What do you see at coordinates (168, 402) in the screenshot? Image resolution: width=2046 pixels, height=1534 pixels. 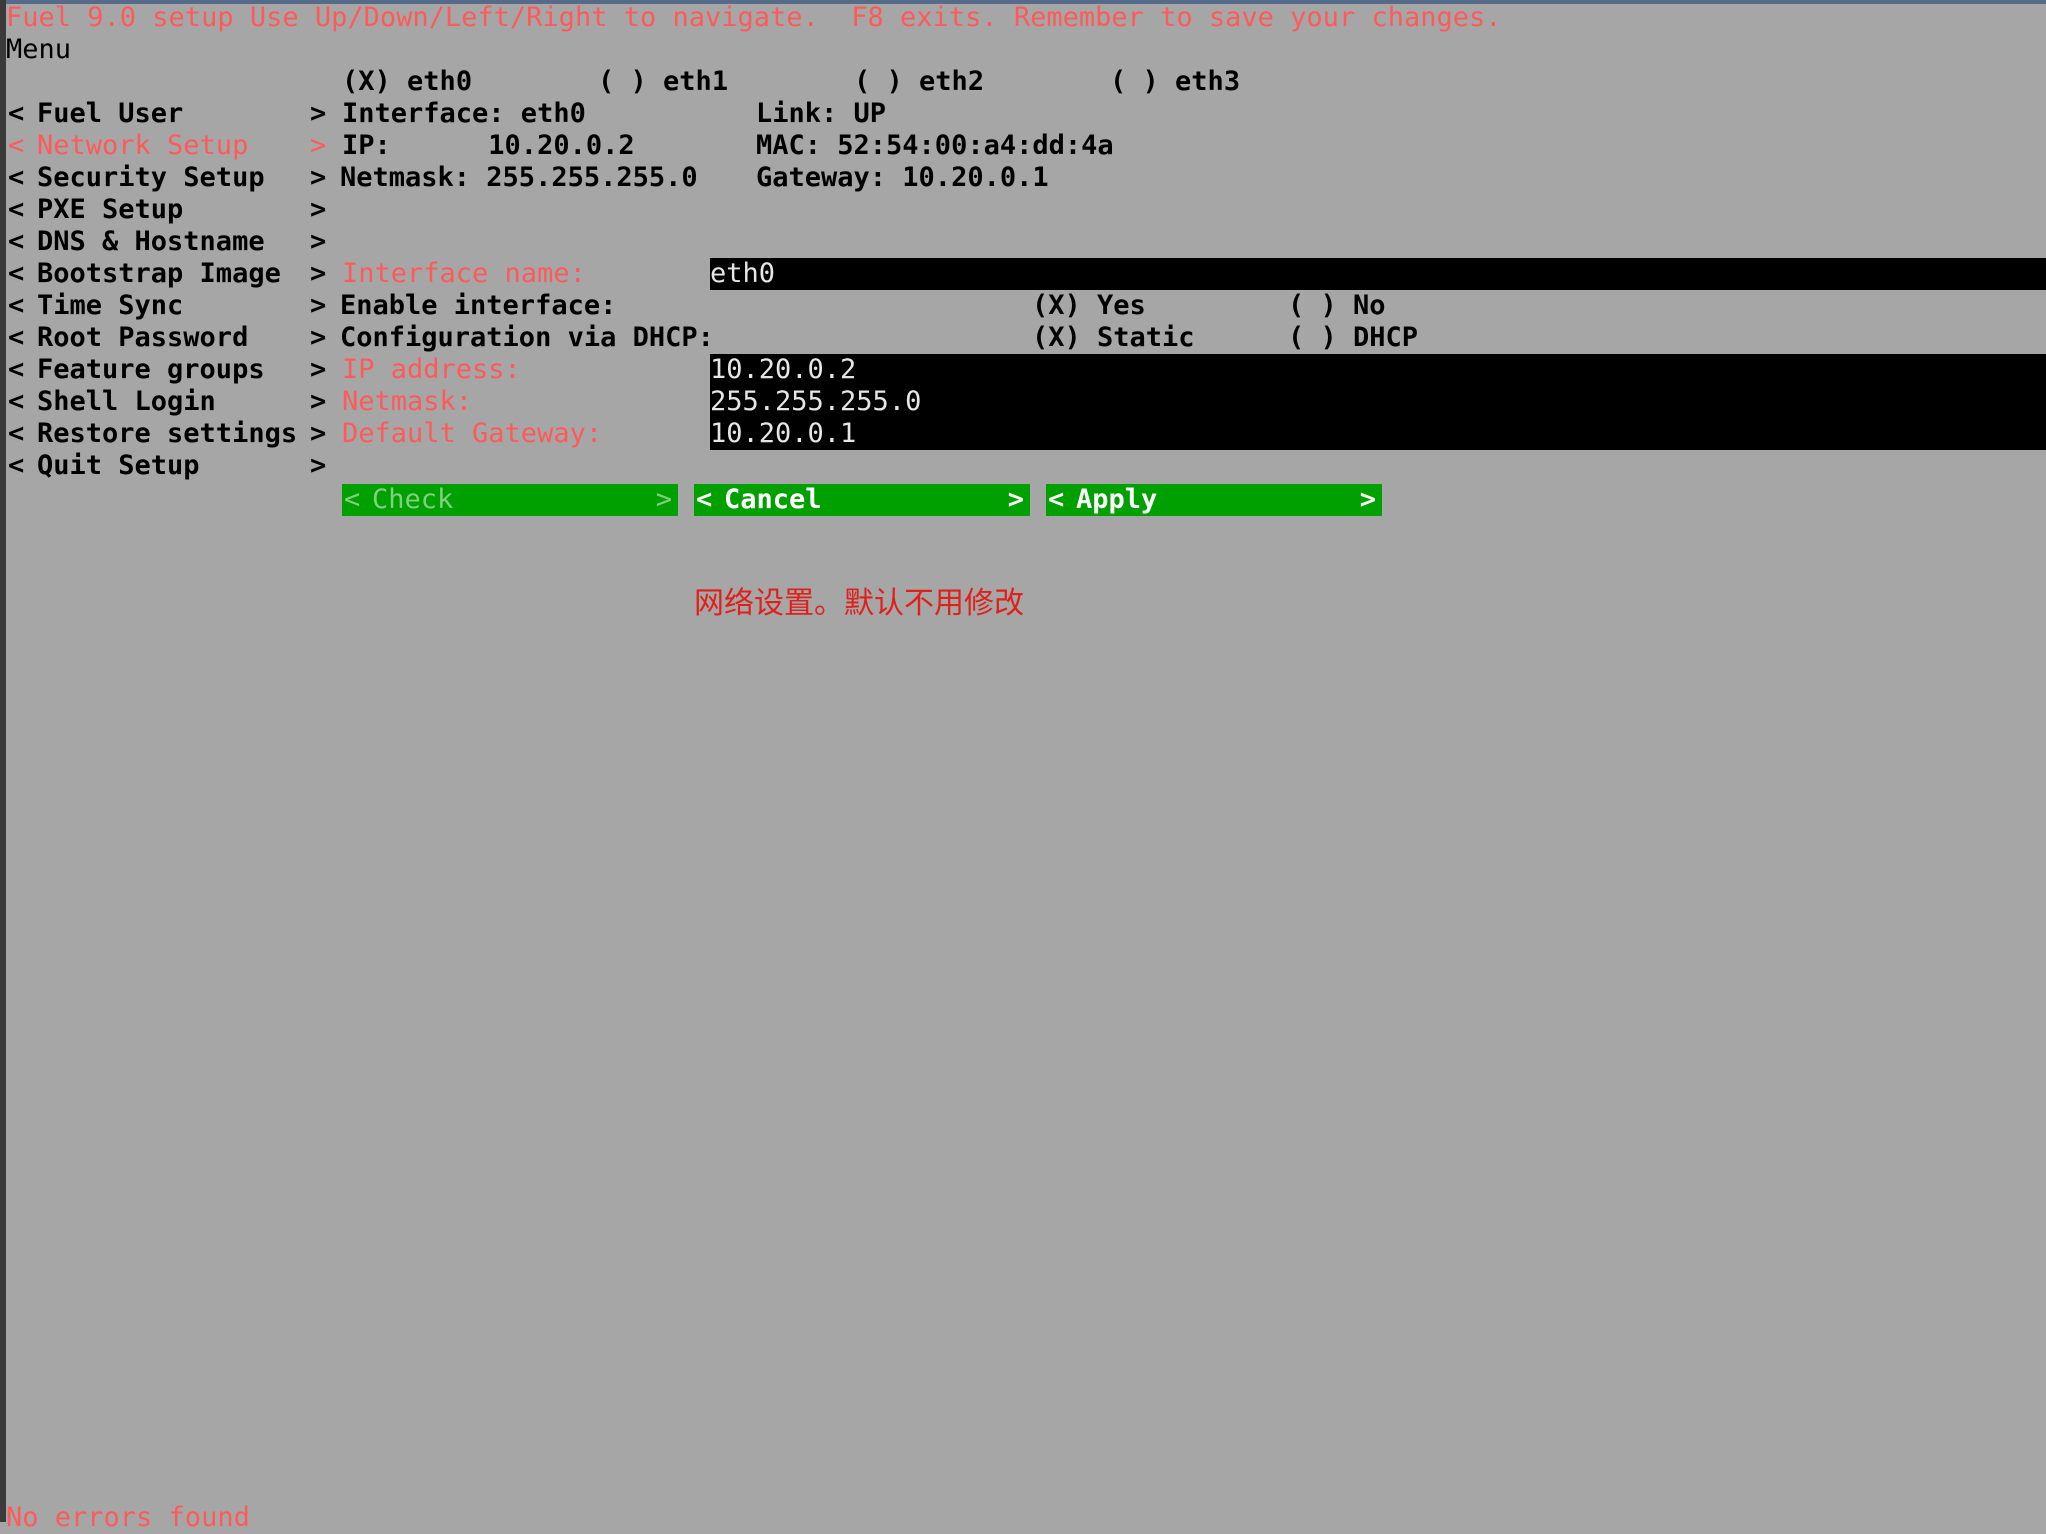 I see `menu-item-shell-login: < Shell Login >` at bounding box center [168, 402].